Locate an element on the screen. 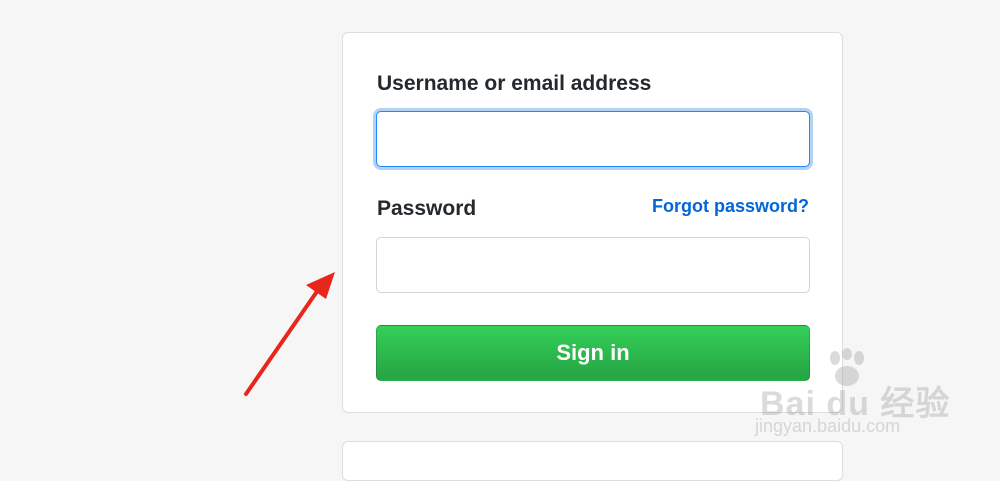 Image resolution: width=1000 pixels, height=481 pixels. password-input is located at coordinates (593, 265).